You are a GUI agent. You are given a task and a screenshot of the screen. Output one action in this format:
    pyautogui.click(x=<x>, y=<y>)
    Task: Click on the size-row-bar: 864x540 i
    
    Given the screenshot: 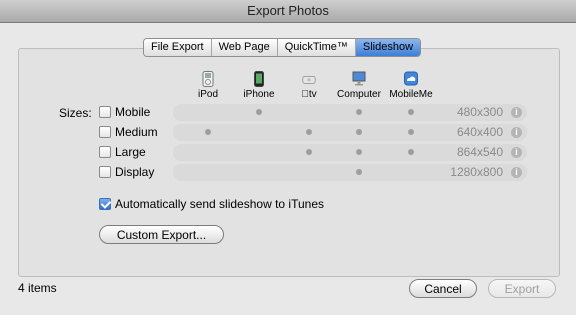 What is the action you would take?
    pyautogui.click(x=350, y=152)
    